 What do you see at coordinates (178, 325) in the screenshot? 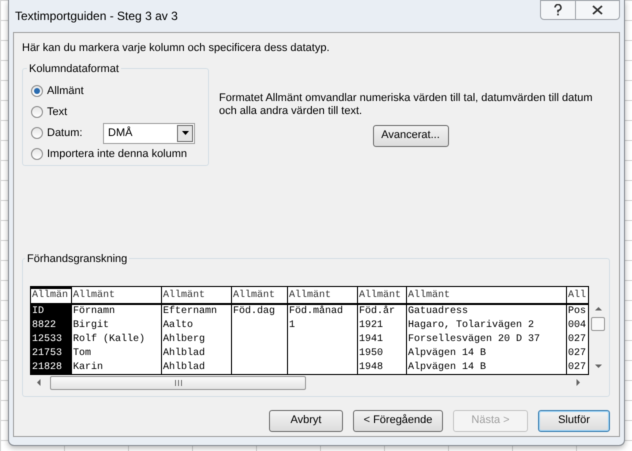
I see `table-cell: Aalto` at bounding box center [178, 325].